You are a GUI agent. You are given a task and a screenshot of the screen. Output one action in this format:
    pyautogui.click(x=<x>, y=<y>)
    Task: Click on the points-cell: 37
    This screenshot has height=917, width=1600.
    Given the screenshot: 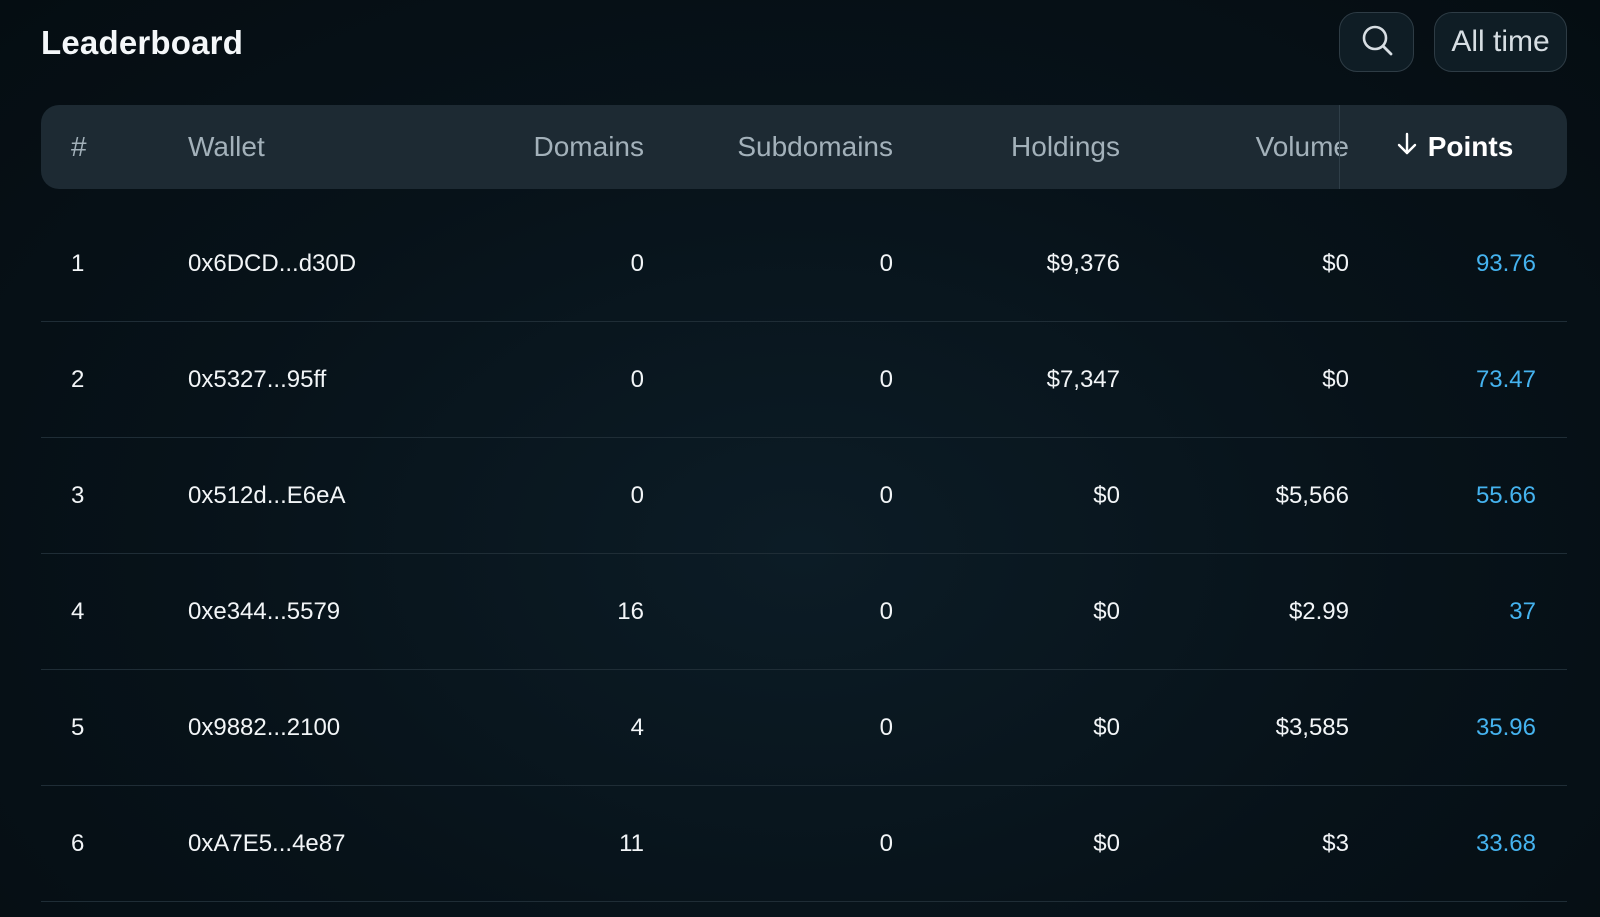 What is the action you would take?
    pyautogui.click(x=1522, y=611)
    